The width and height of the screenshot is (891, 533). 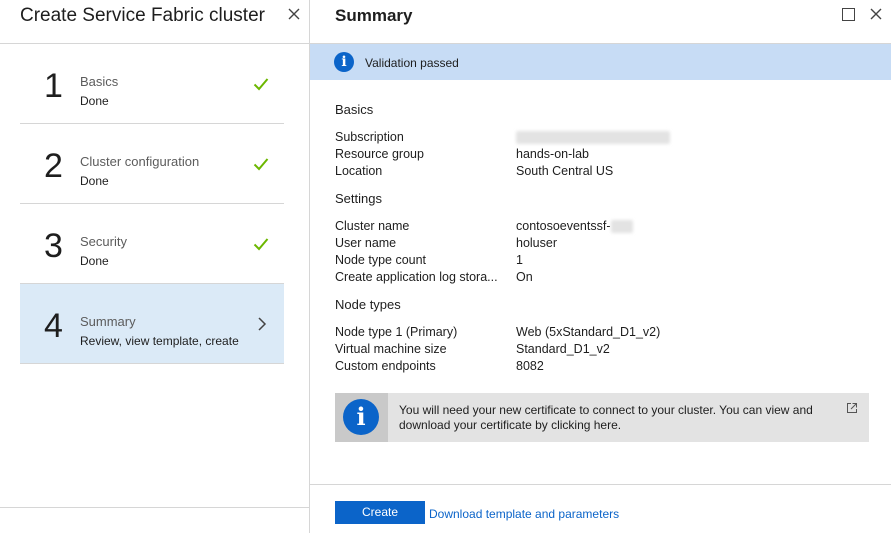 I want to click on step-title: Basics, so click(x=99, y=81).